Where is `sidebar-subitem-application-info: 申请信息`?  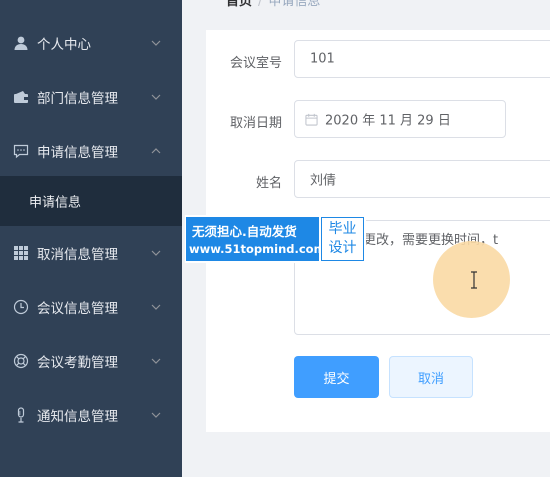
sidebar-subitem-application-info: 申请信息 is located at coordinates (91, 201).